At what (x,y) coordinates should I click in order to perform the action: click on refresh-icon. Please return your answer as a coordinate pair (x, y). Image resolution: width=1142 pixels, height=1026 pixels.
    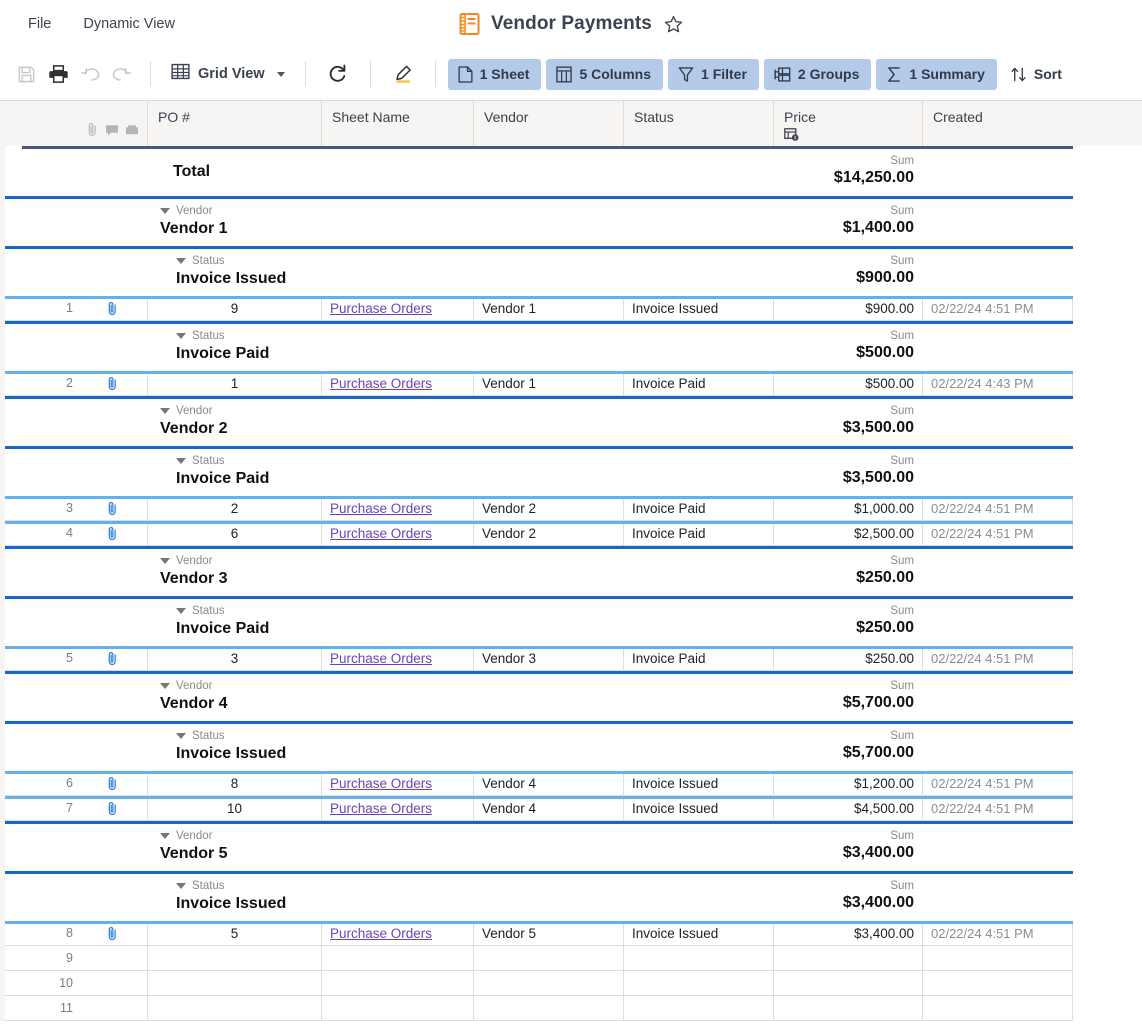
    Looking at the image, I should click on (338, 74).